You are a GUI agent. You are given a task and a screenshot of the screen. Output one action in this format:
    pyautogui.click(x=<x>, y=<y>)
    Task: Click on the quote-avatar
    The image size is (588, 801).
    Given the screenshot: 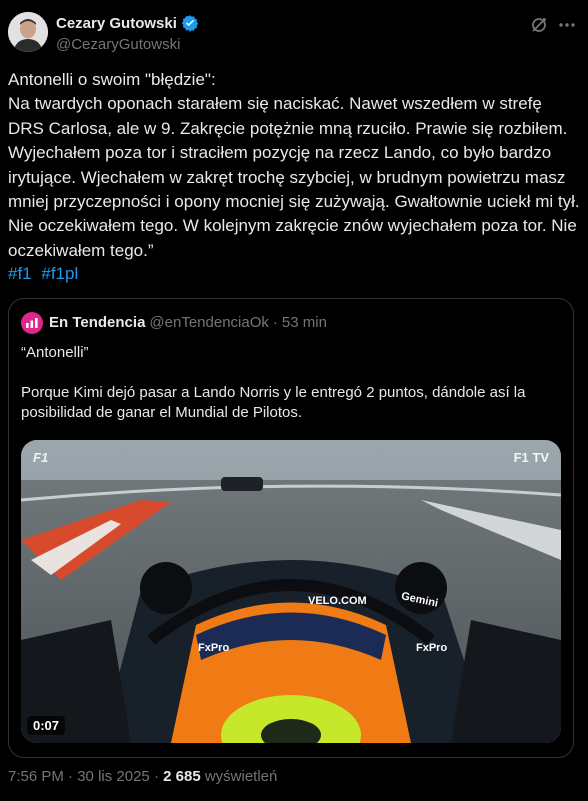 What is the action you would take?
    pyautogui.click(x=32, y=323)
    